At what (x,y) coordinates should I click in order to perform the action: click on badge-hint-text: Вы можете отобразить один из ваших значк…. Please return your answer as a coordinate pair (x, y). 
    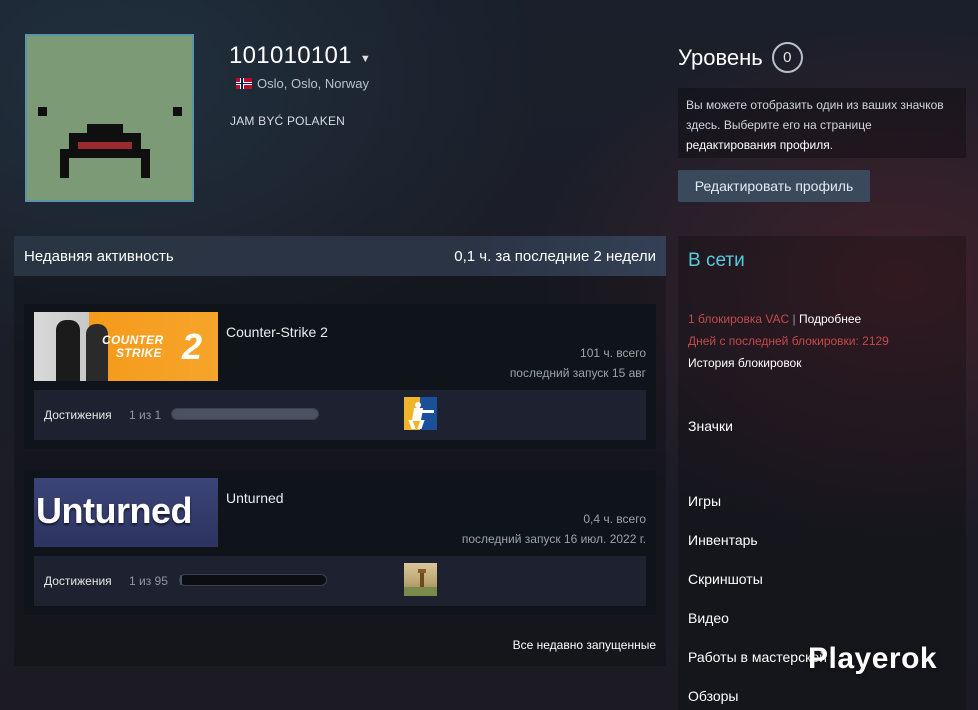
    Looking at the image, I should click on (815, 115).